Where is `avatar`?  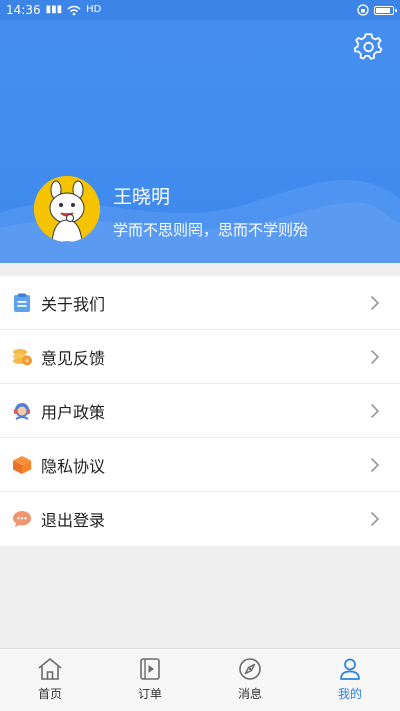 avatar is located at coordinates (67, 209).